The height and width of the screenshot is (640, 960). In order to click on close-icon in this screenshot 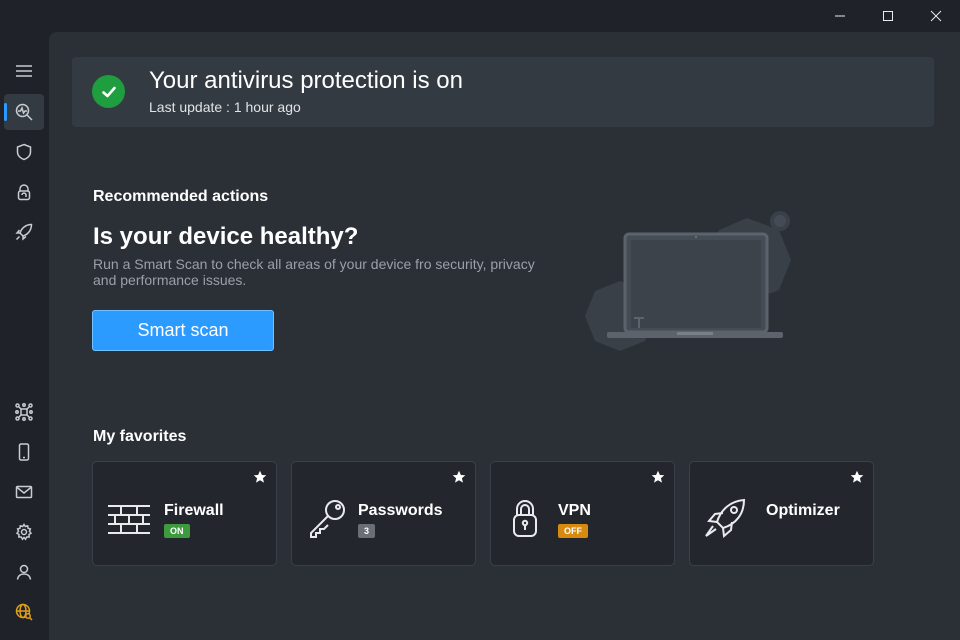, I will do `click(936, 16)`.